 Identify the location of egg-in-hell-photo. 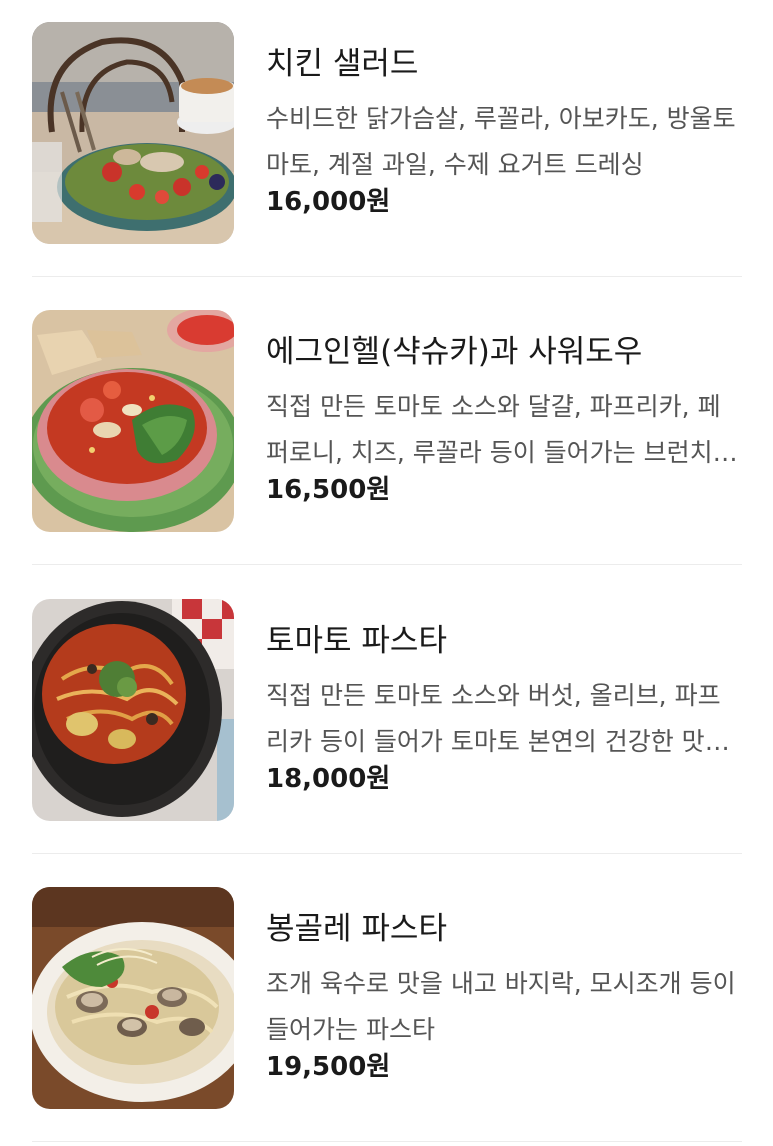
(133, 421).